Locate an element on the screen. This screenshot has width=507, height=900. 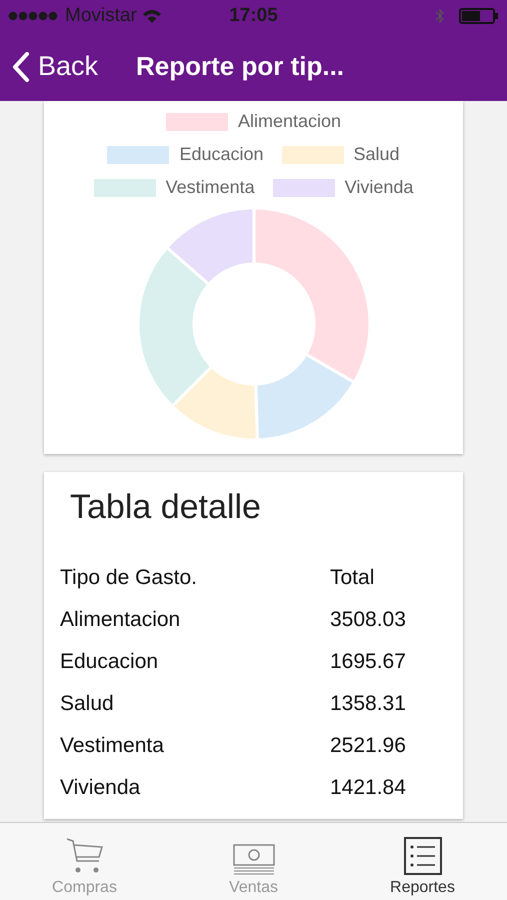
table-cell-text: Educacion is located at coordinates (110, 662).